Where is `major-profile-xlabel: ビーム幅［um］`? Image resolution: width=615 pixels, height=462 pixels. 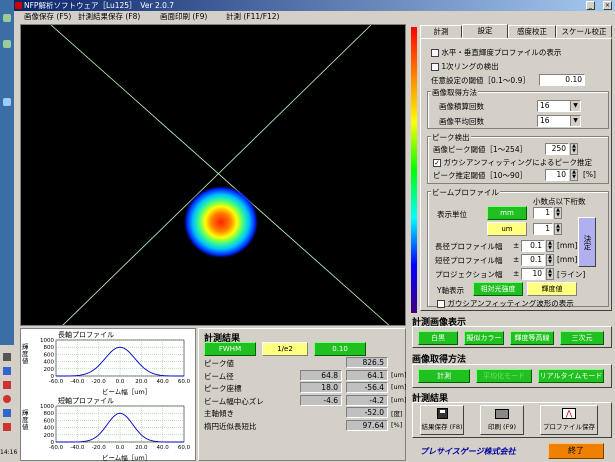
major-profile-xlabel: ビーム幅［um］ is located at coordinates (127, 392).